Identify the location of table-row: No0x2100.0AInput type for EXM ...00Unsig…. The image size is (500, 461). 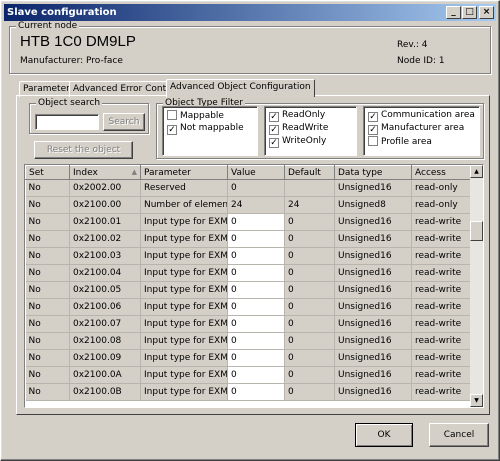
(248, 375).